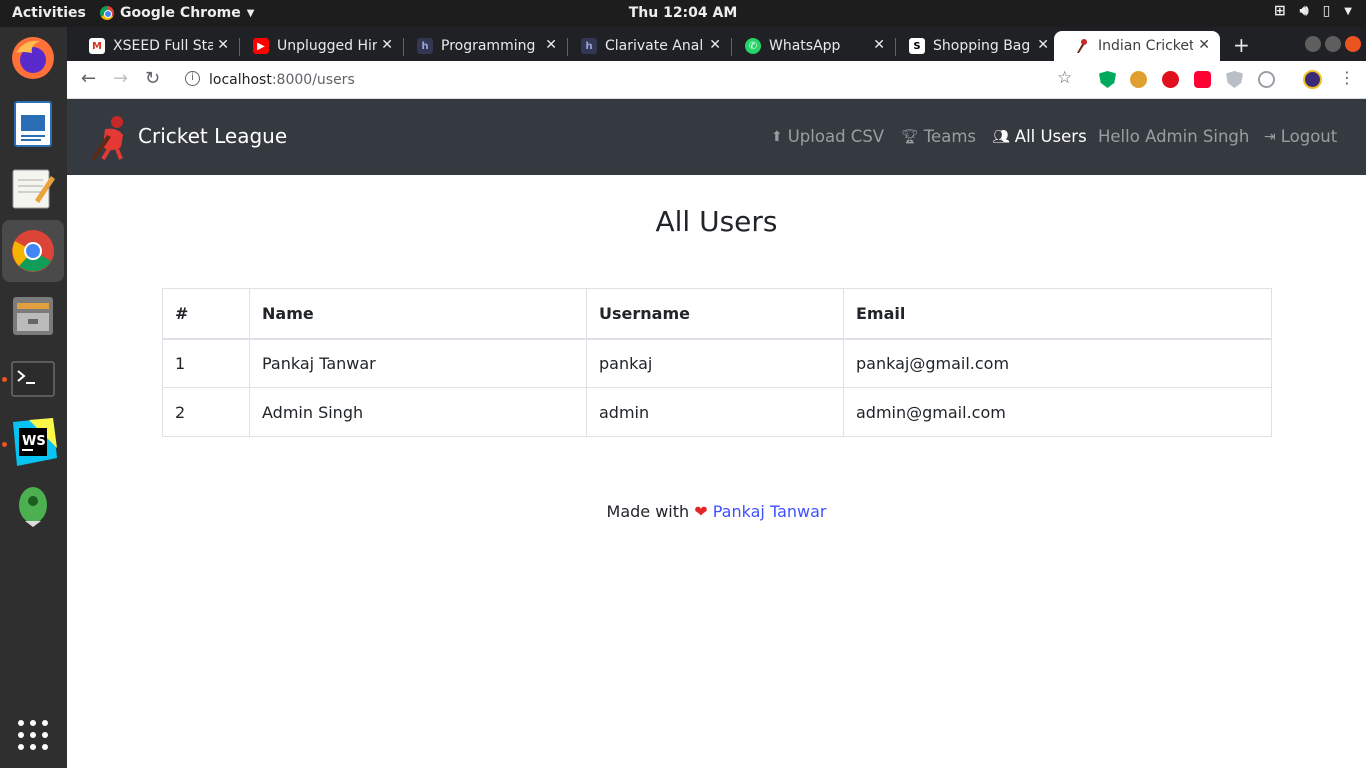 Image resolution: width=1366 pixels, height=768 pixels. Describe the element at coordinates (717, 314) in the screenshot. I see `table-header-row: # Name Username Email` at that location.